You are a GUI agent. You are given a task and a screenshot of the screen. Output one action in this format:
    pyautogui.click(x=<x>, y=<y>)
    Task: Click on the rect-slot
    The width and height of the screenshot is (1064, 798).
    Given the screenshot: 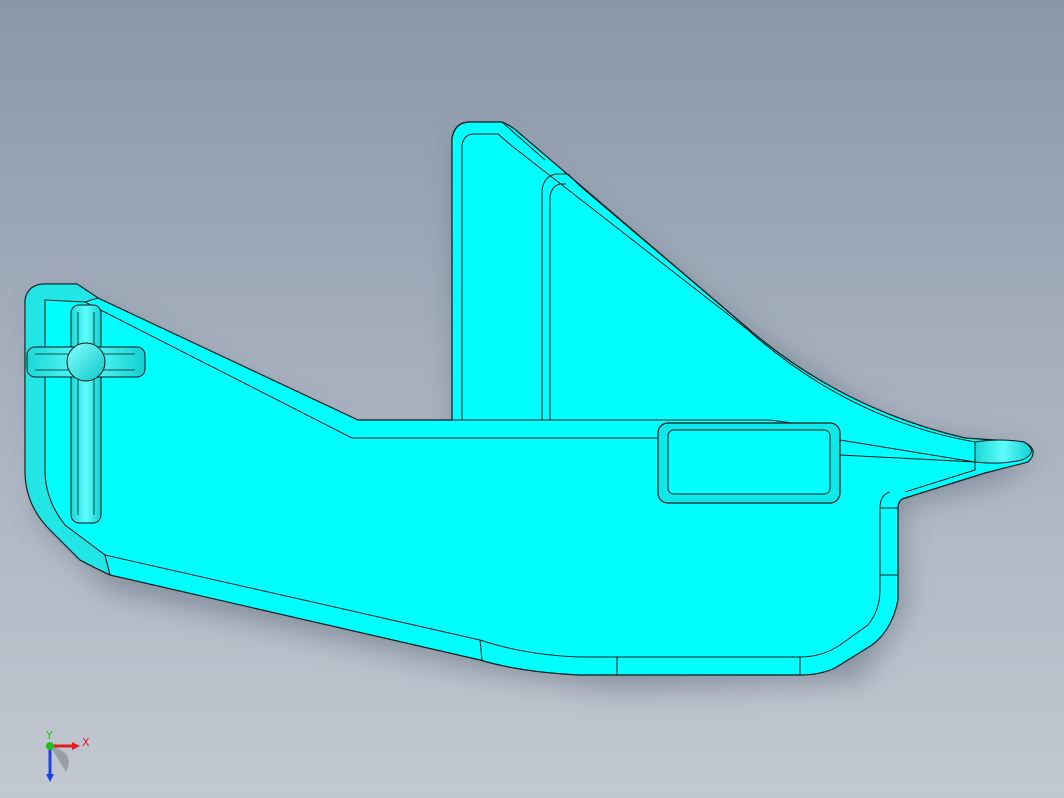 What is the action you would take?
    pyautogui.click(x=749, y=463)
    